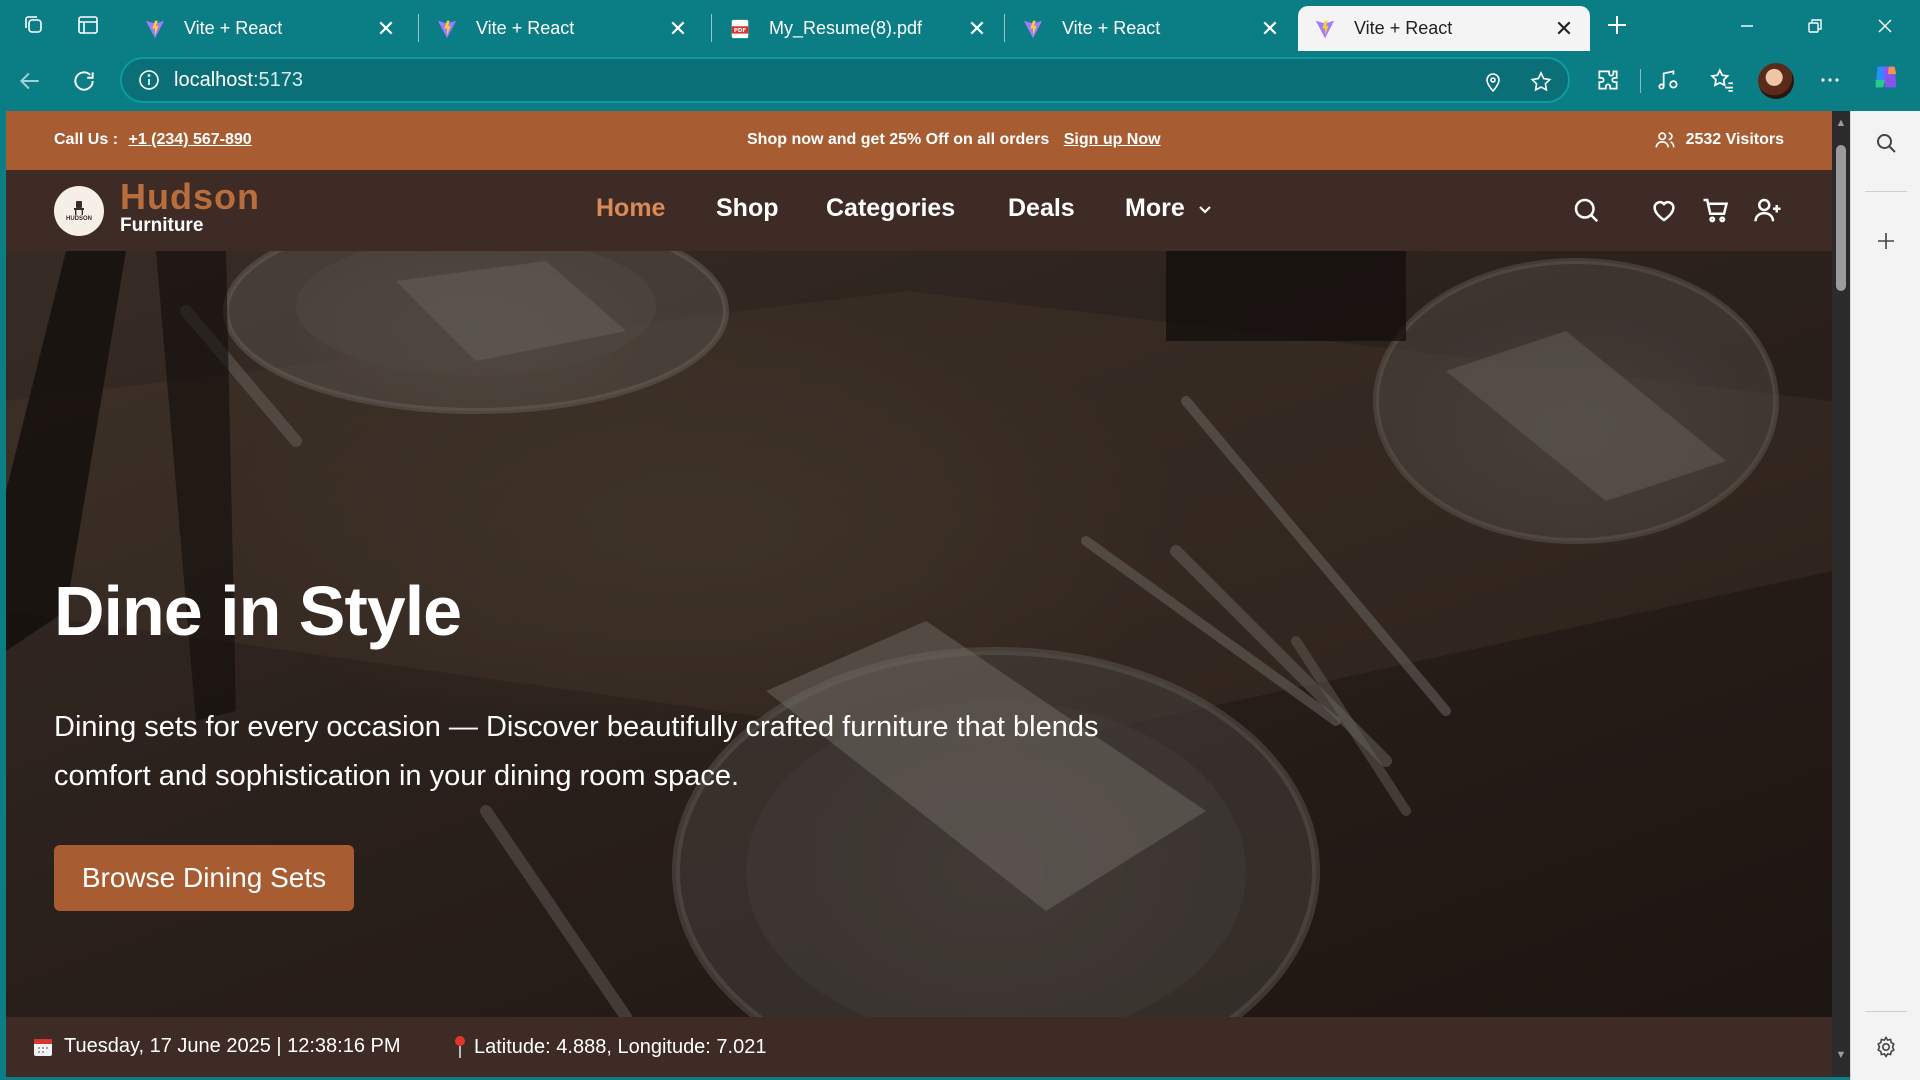 This screenshot has height=1080, width=1920. I want to click on nav-shop: Shop, so click(747, 208).